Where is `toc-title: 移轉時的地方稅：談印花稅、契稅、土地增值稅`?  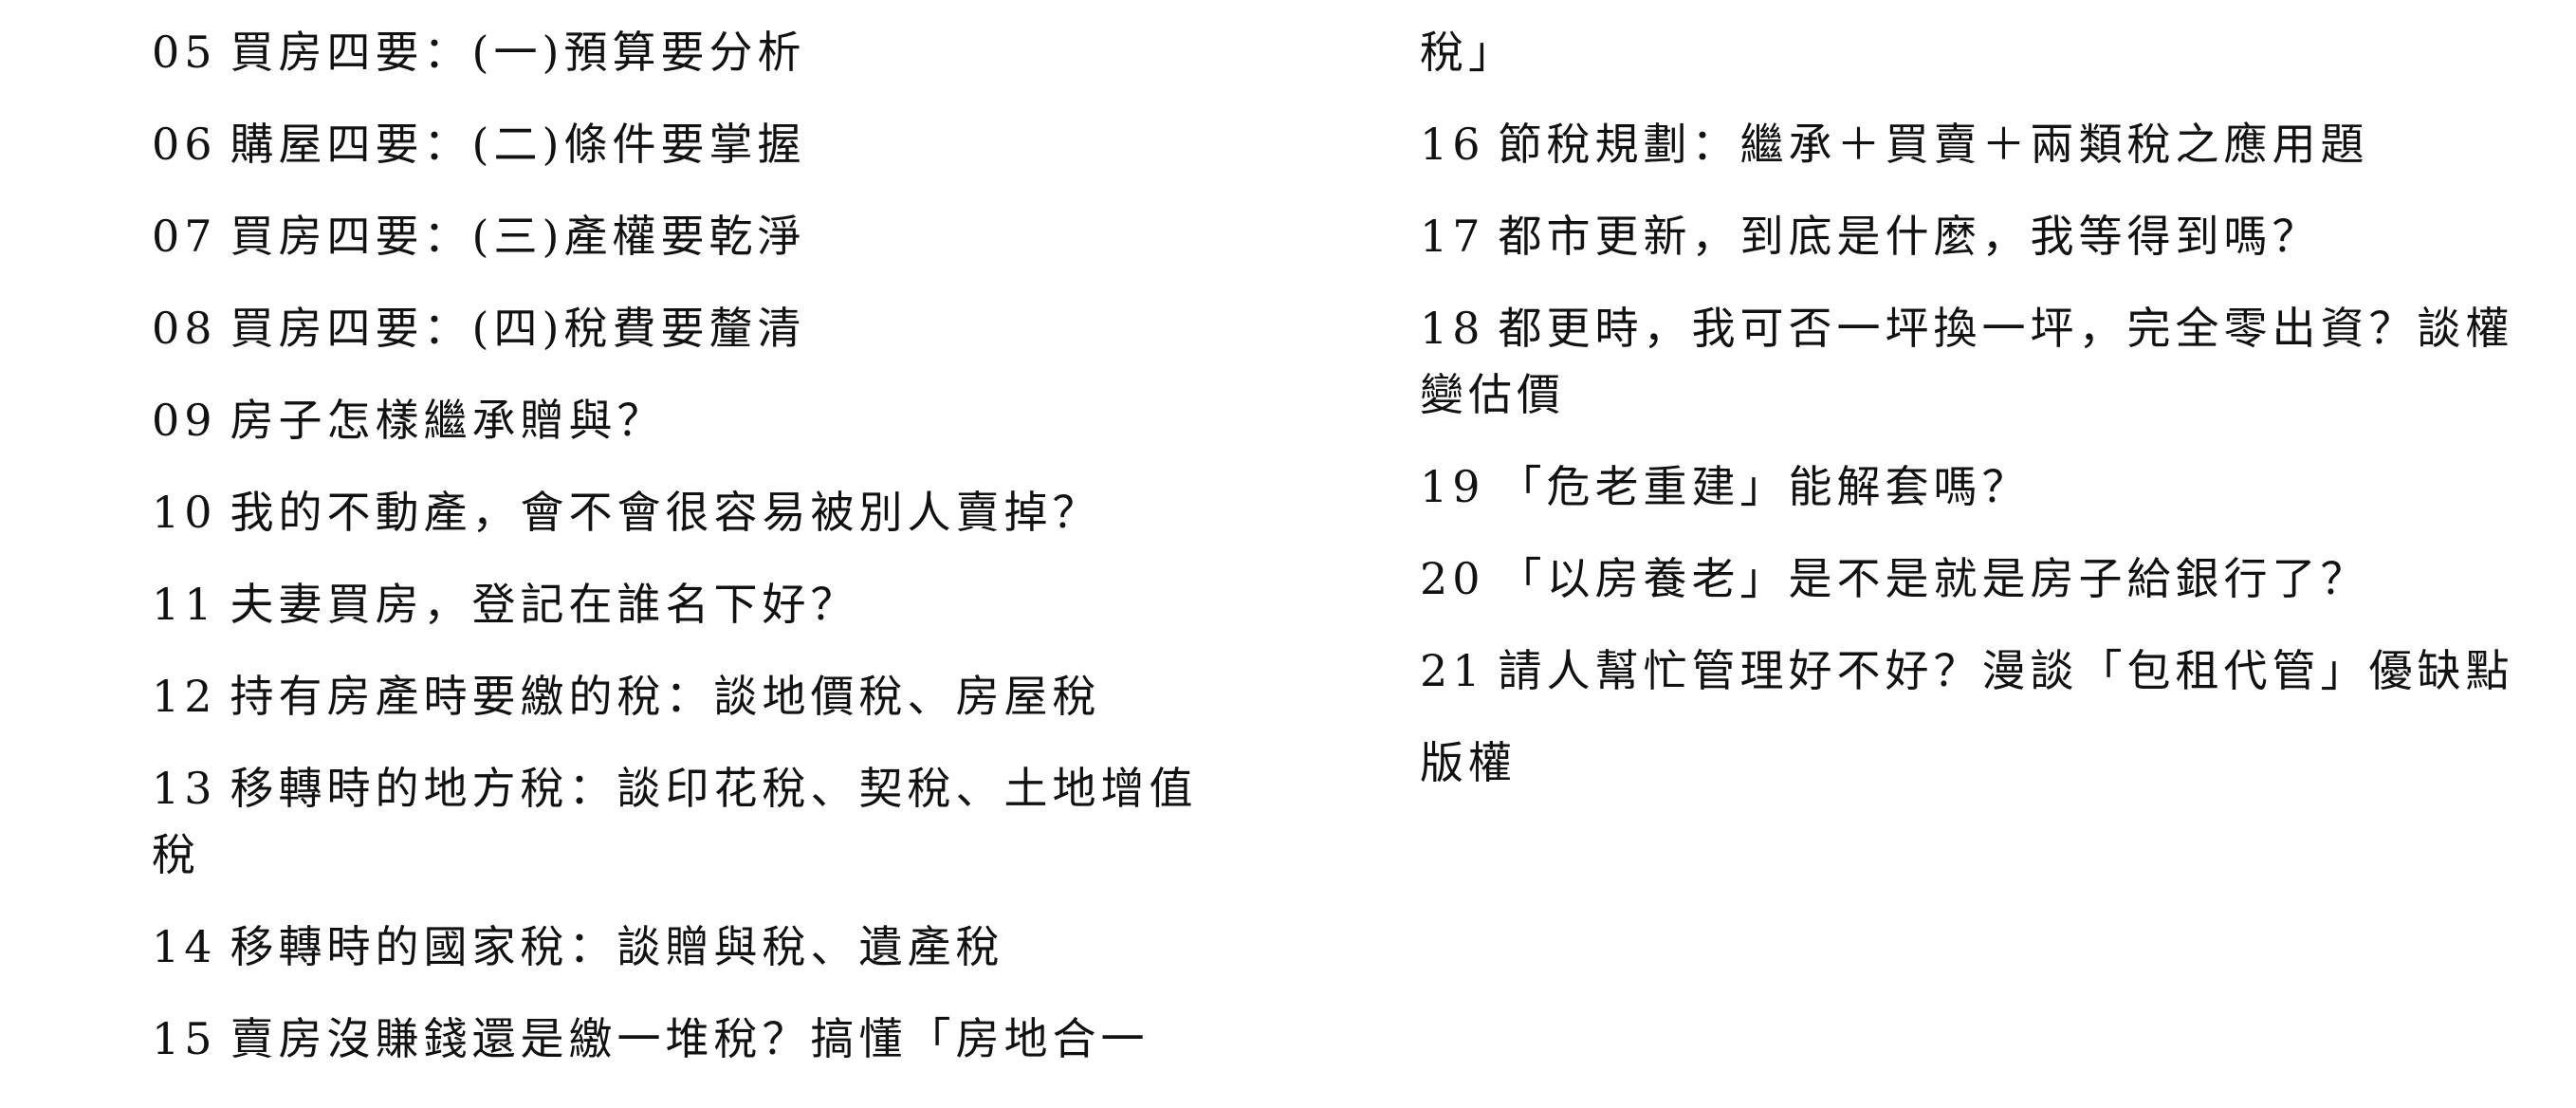
toc-title: 移轉時的地方稅：談印花稅、契稅、土地增值稅 is located at coordinates (675, 822).